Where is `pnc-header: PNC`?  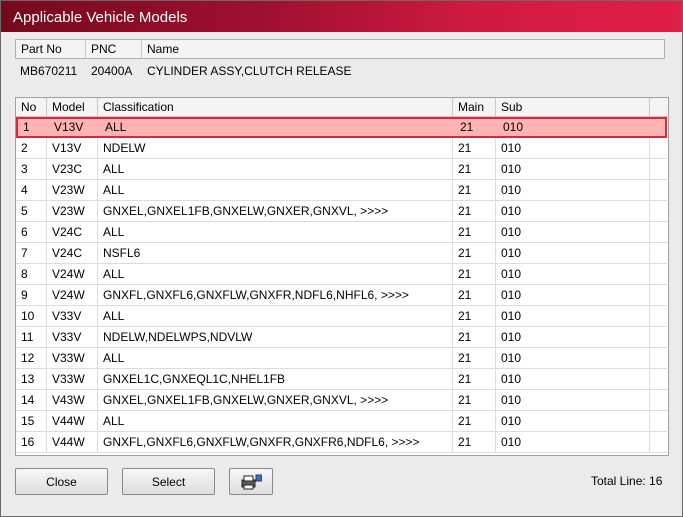 pnc-header: PNC is located at coordinates (114, 49).